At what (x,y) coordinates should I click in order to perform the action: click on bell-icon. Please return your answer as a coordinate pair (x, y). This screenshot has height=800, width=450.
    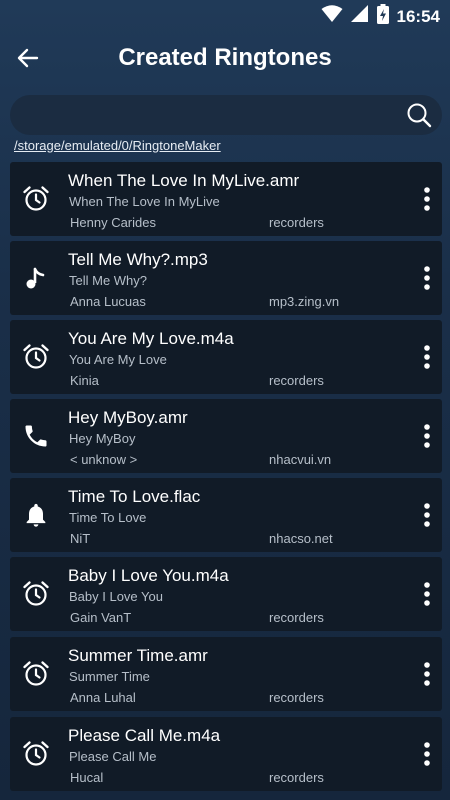
    Looking at the image, I should click on (36, 515).